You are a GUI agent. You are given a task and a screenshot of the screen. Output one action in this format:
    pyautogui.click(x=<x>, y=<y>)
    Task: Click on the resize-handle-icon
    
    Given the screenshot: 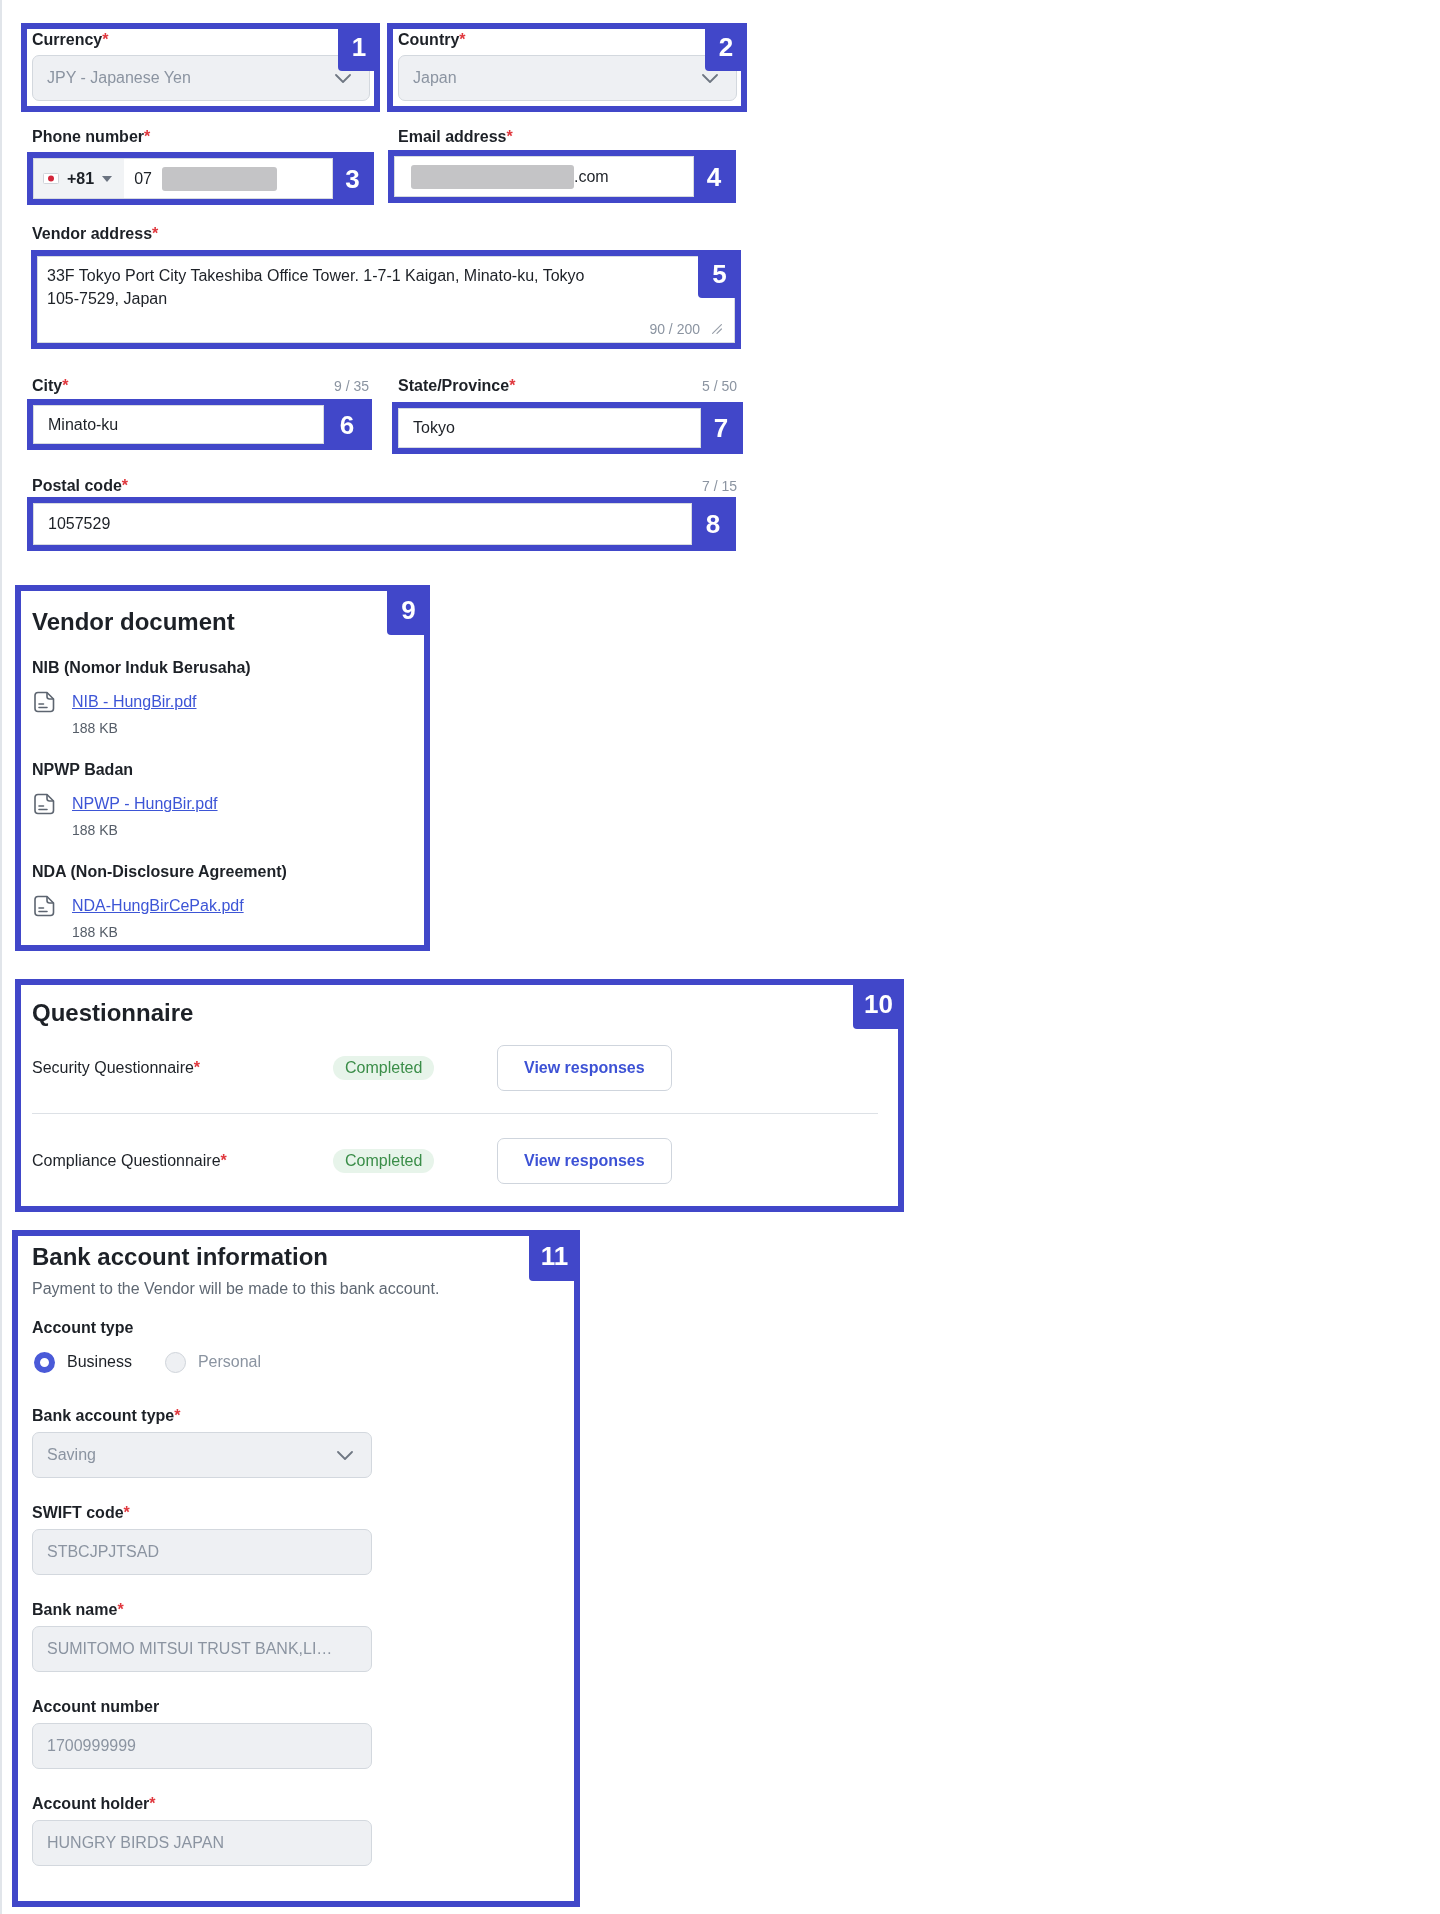 What is the action you would take?
    pyautogui.click(x=717, y=329)
    